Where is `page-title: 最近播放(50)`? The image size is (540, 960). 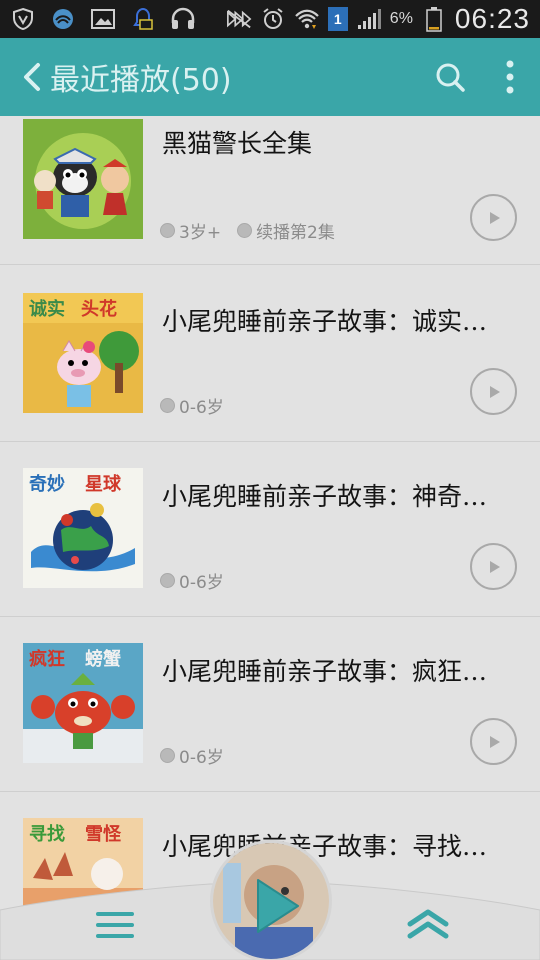 page-title: 最近播放(50) is located at coordinates (141, 80).